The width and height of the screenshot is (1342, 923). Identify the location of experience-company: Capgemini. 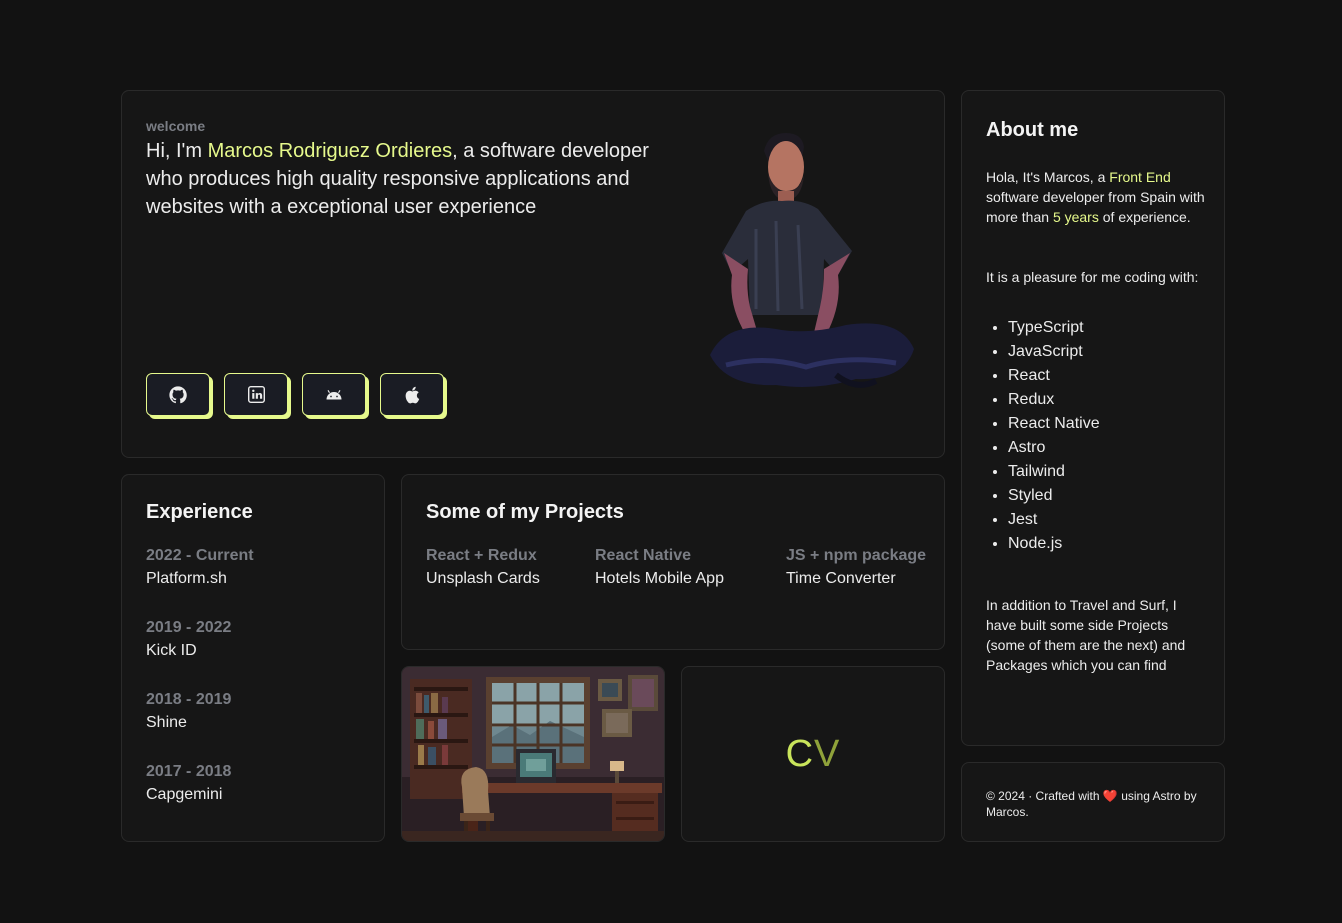
(184, 794).